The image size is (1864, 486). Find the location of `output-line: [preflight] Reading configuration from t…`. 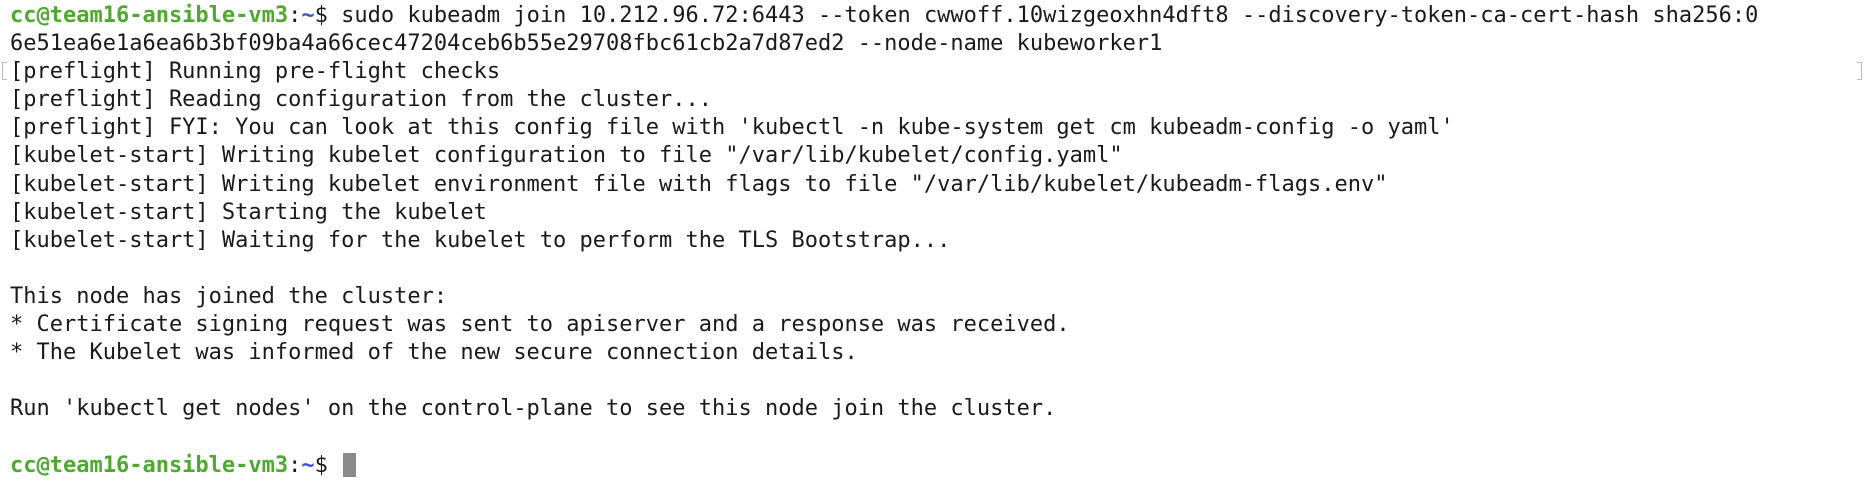

output-line: [preflight] Reading configuration from t… is located at coordinates (361, 100).